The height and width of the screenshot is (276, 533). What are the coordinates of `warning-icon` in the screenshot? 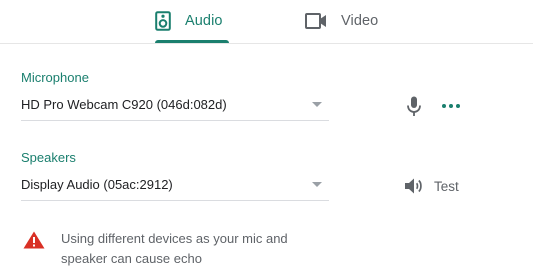 It's located at (34, 240).